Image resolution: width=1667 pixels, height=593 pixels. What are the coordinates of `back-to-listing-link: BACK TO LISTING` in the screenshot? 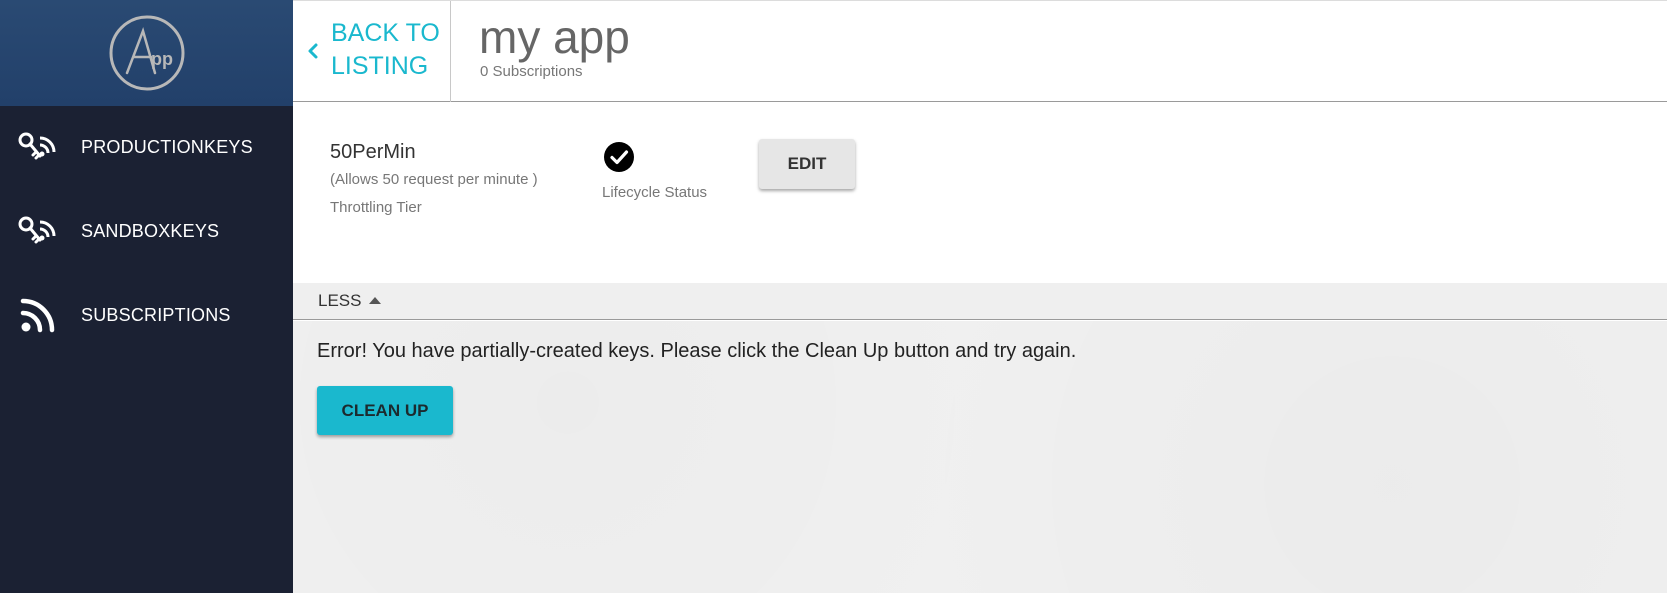 It's located at (375, 52).